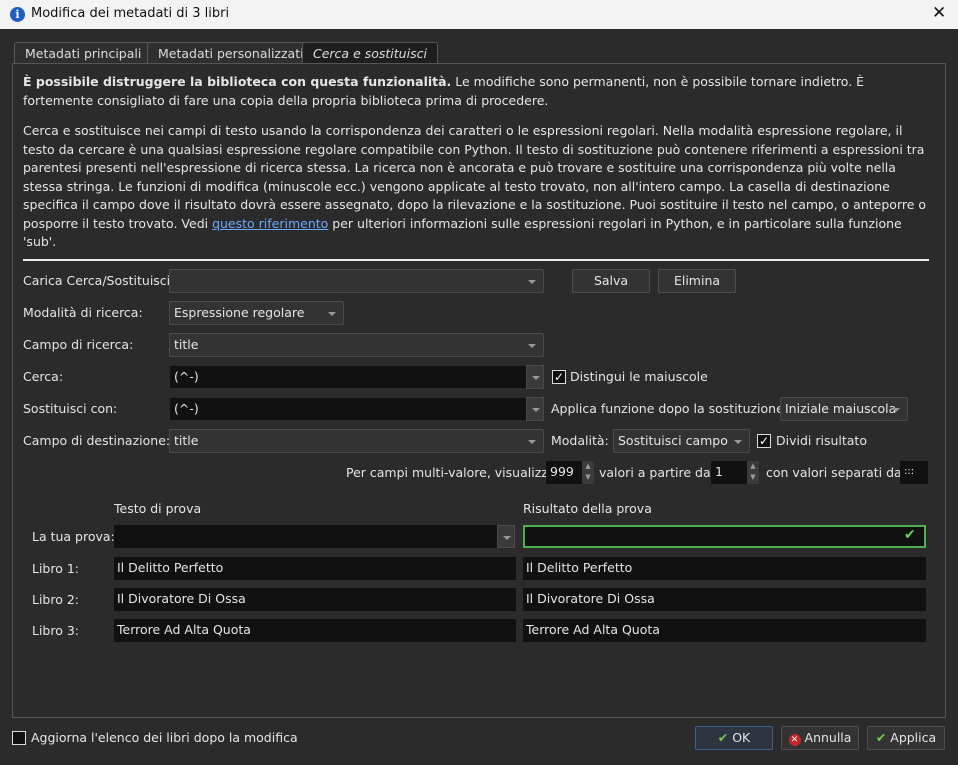 Image resolution: width=958 pixels, height=765 pixels. Describe the element at coordinates (611, 281) in the screenshot. I see `save-button: Salva` at that location.